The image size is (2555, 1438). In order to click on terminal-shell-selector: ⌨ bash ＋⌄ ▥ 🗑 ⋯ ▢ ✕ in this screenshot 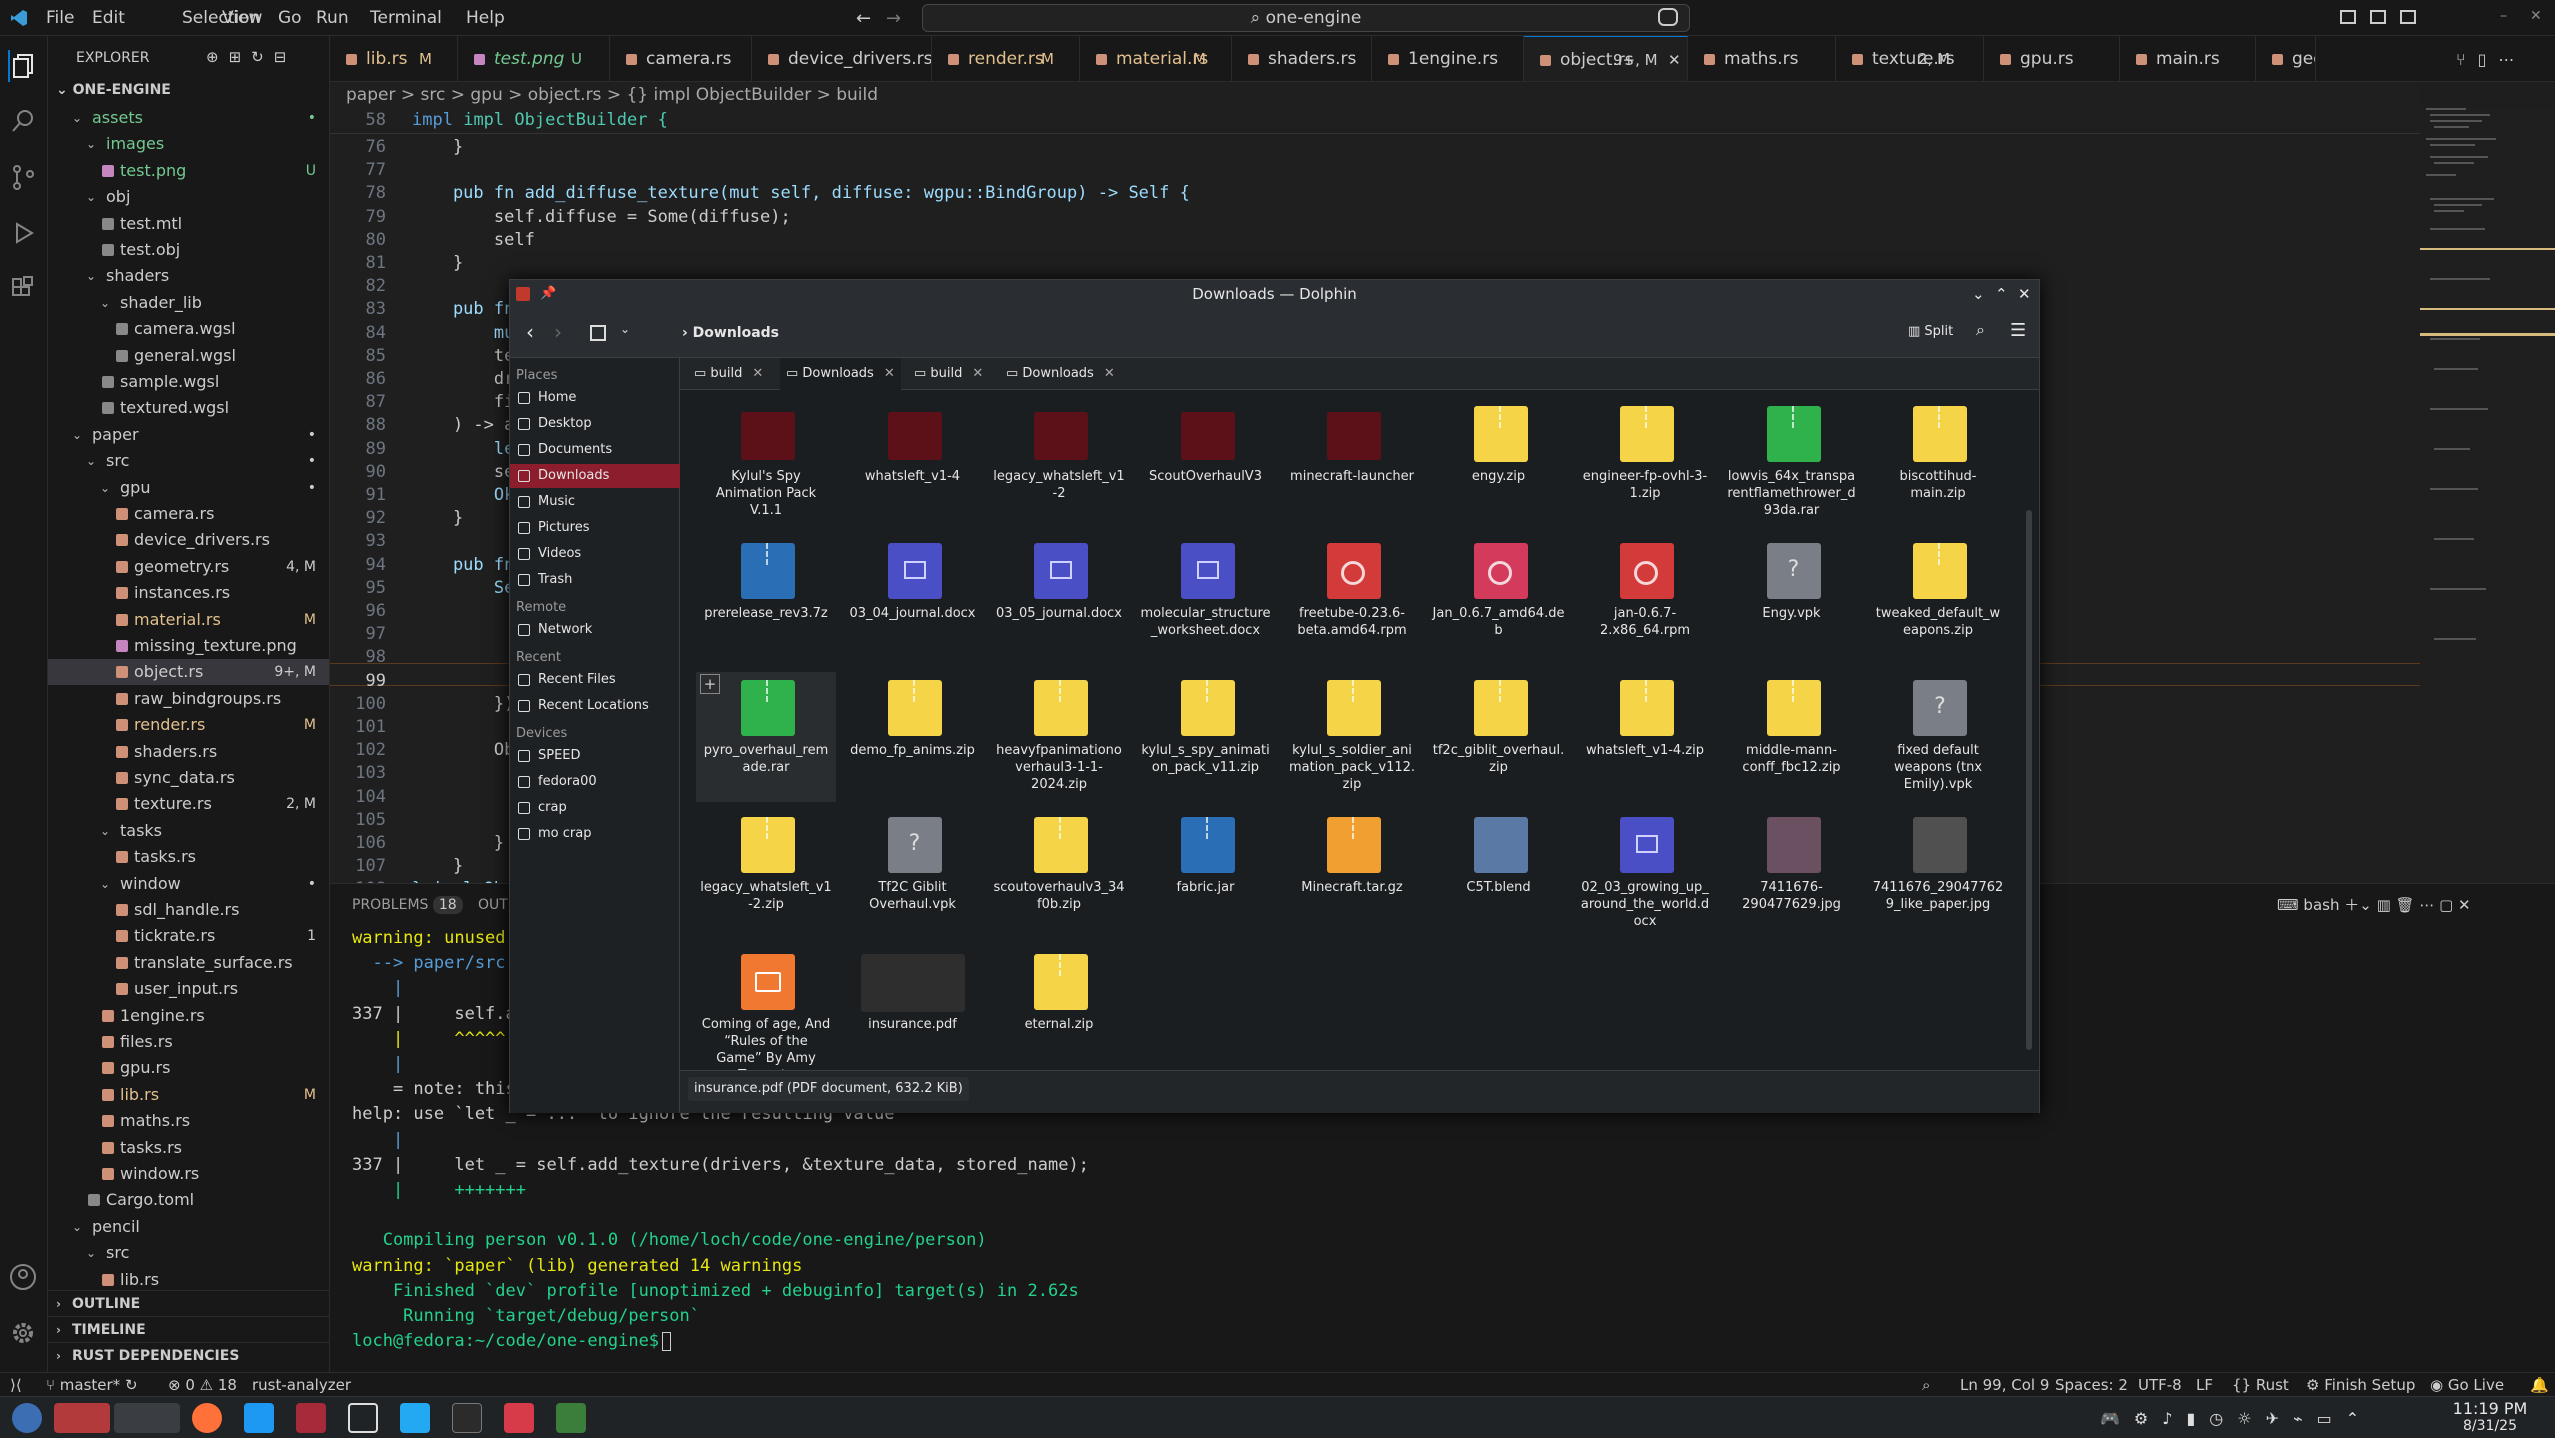, I will do `click(2374, 905)`.